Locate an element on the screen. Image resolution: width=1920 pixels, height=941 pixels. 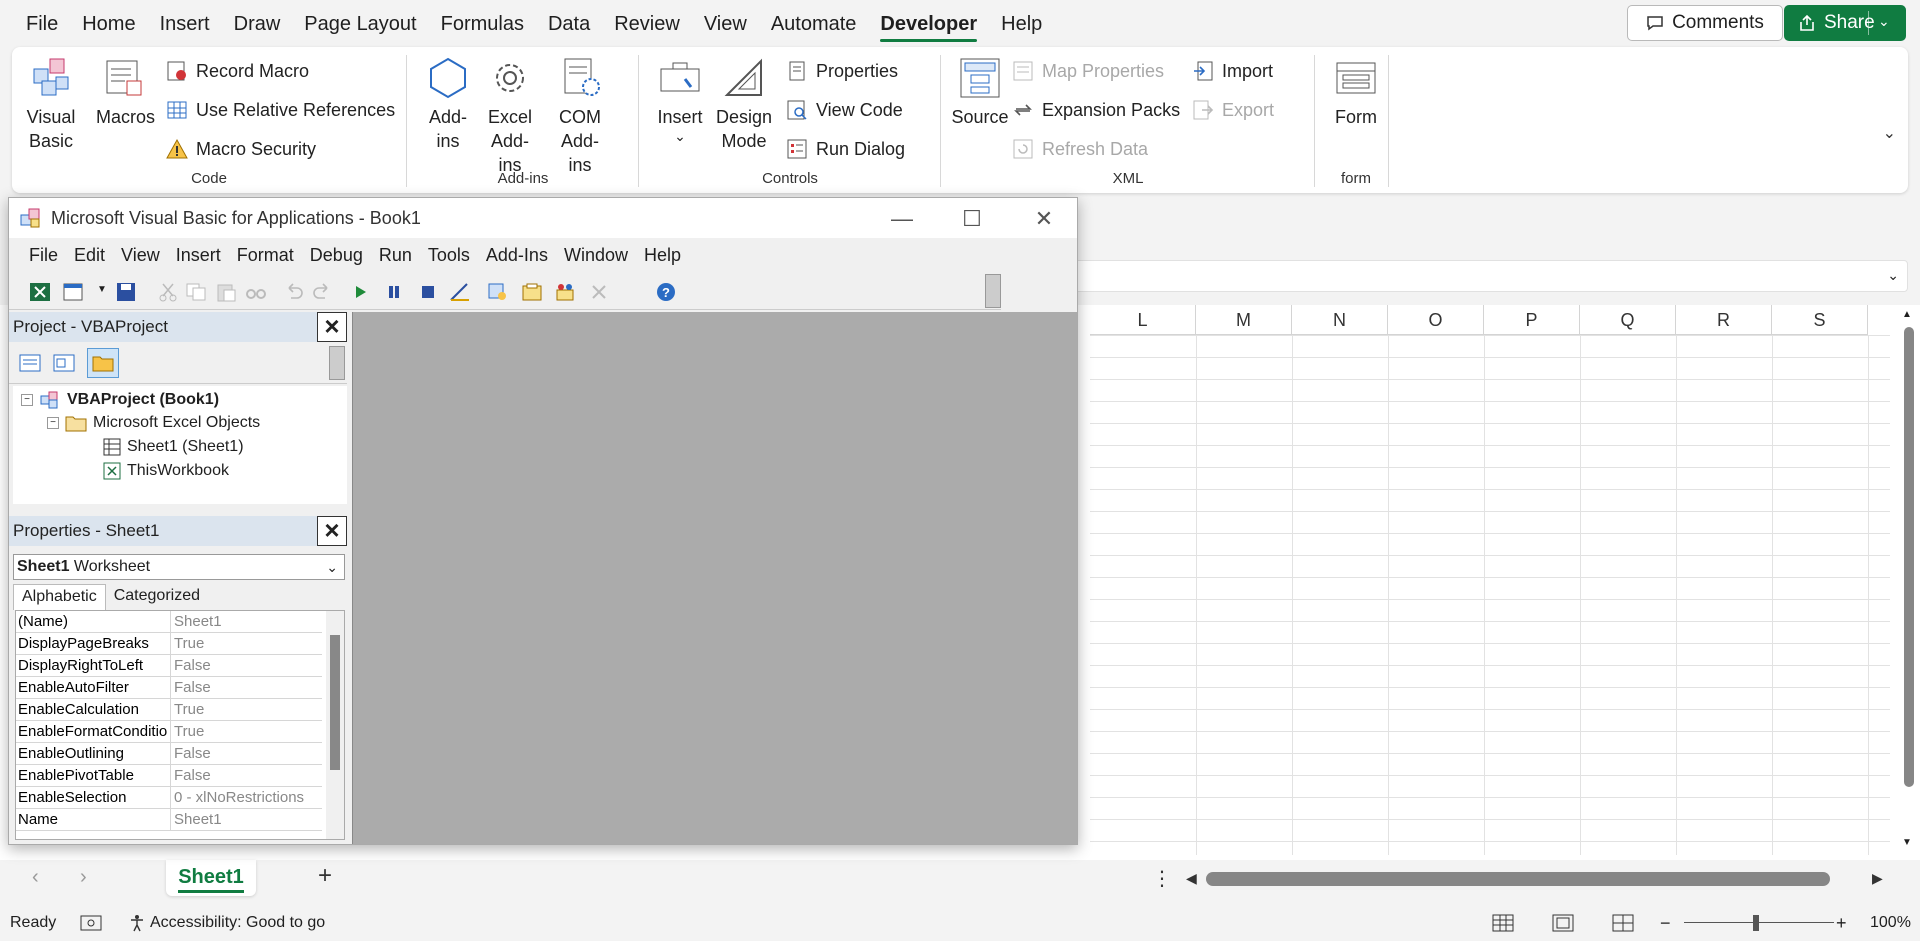
property-row: Name Sheet1 is located at coordinates (169, 820).